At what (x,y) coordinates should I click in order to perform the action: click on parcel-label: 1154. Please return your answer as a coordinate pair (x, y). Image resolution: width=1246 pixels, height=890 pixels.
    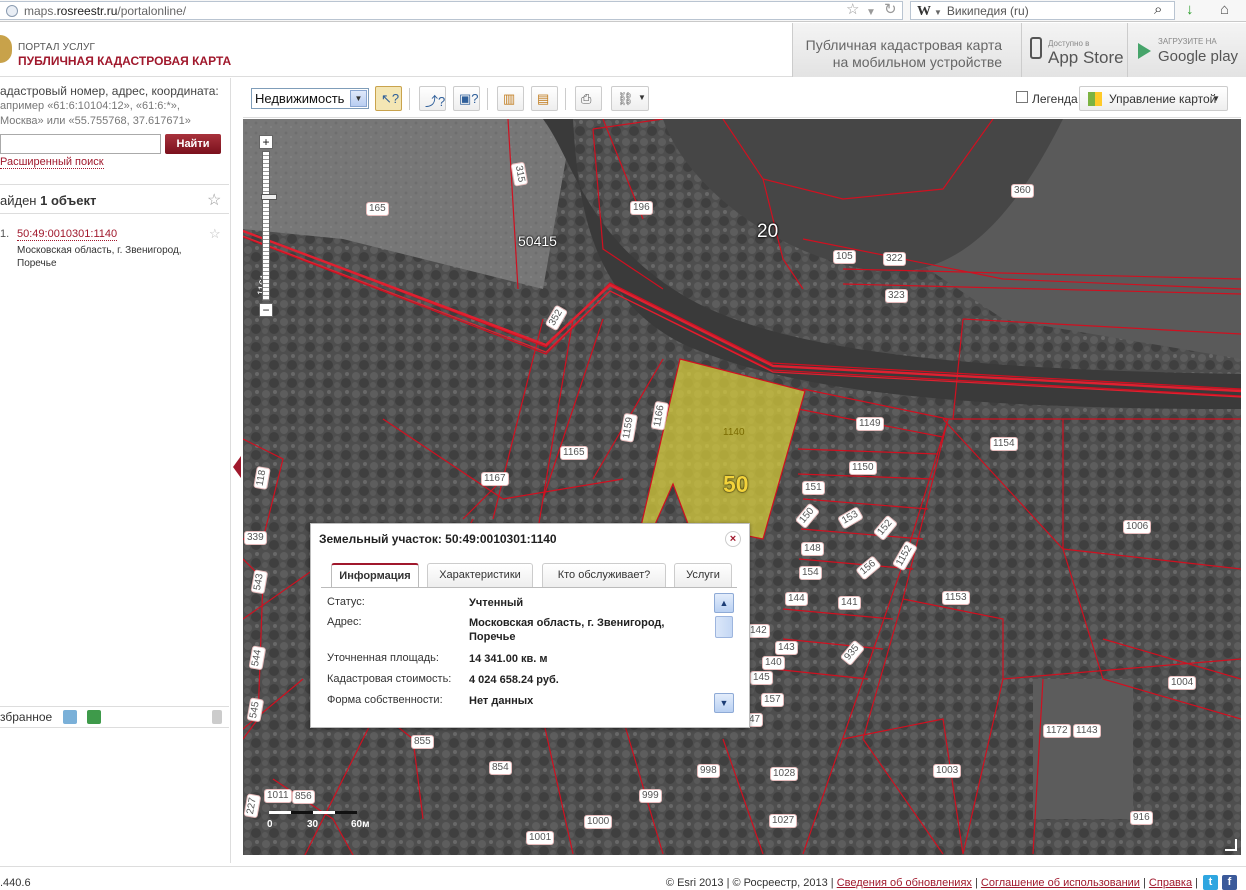
    Looking at the image, I should click on (1004, 444).